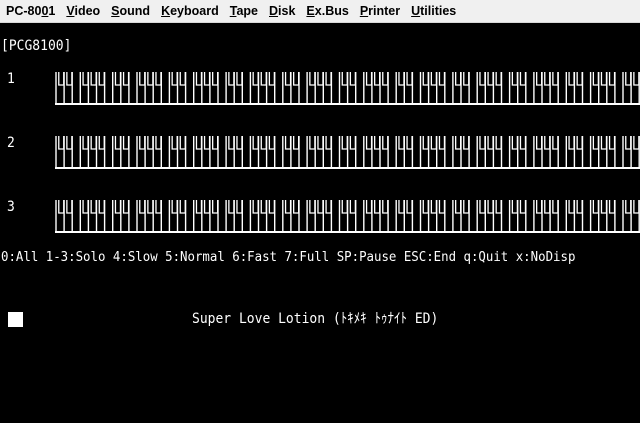 This screenshot has width=640, height=423. Describe the element at coordinates (347, 88) in the screenshot. I see `channel-1-keyboard` at that location.